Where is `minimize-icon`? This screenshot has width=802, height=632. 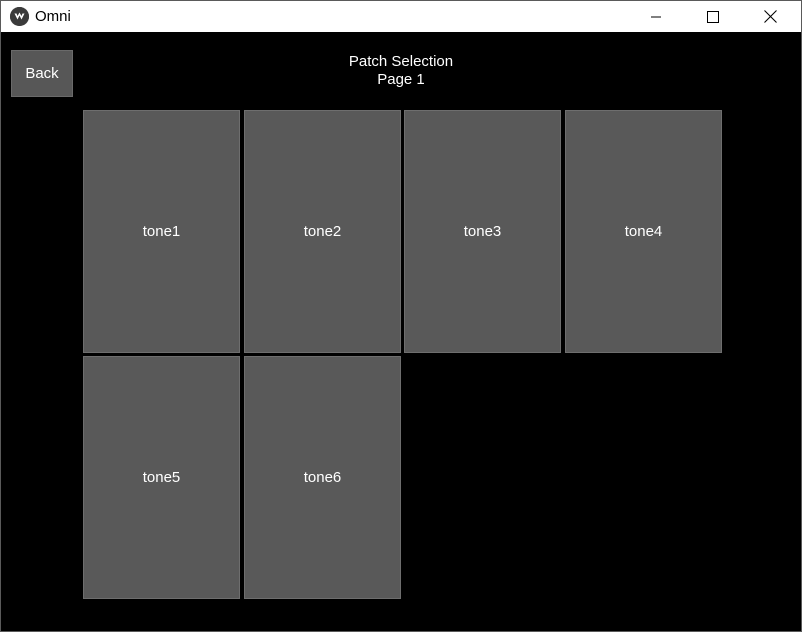 minimize-icon is located at coordinates (656, 17).